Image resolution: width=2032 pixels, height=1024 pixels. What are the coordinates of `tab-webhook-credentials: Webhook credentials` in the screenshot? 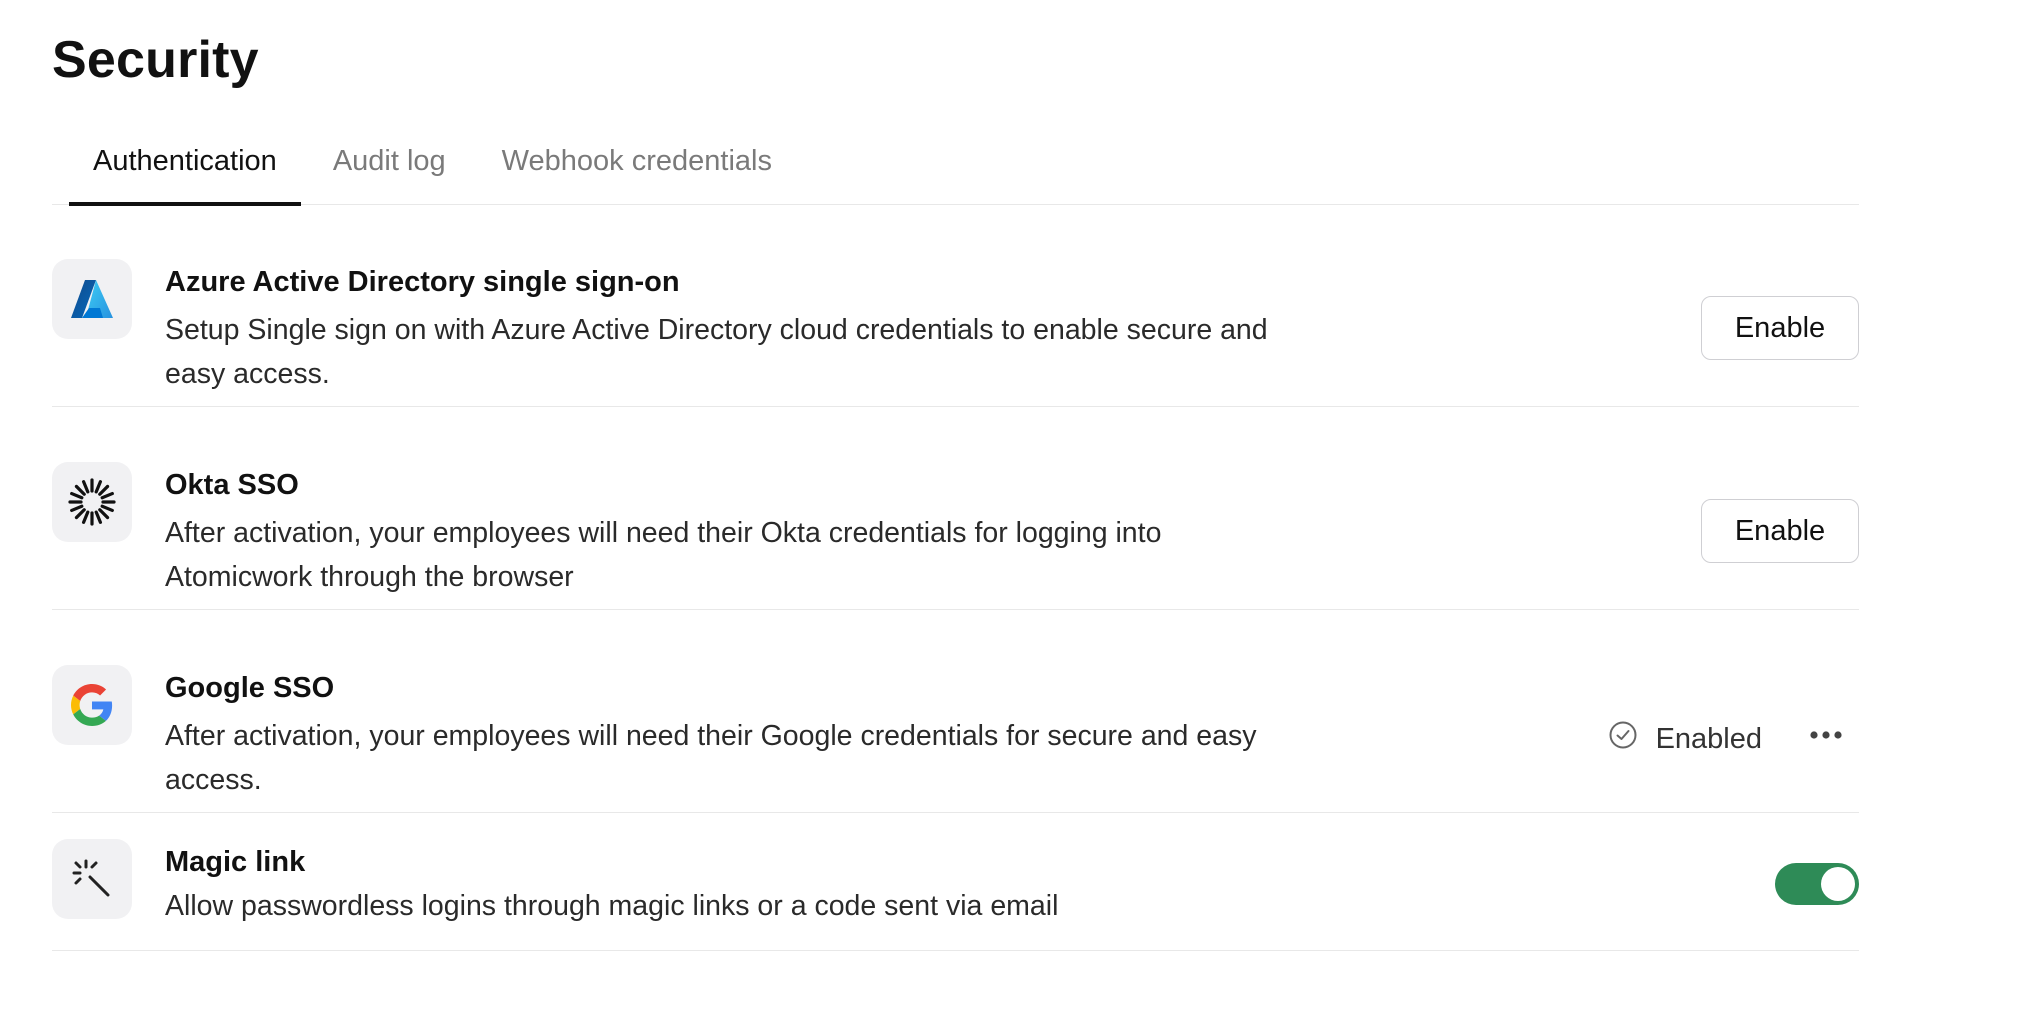 It's located at (637, 161).